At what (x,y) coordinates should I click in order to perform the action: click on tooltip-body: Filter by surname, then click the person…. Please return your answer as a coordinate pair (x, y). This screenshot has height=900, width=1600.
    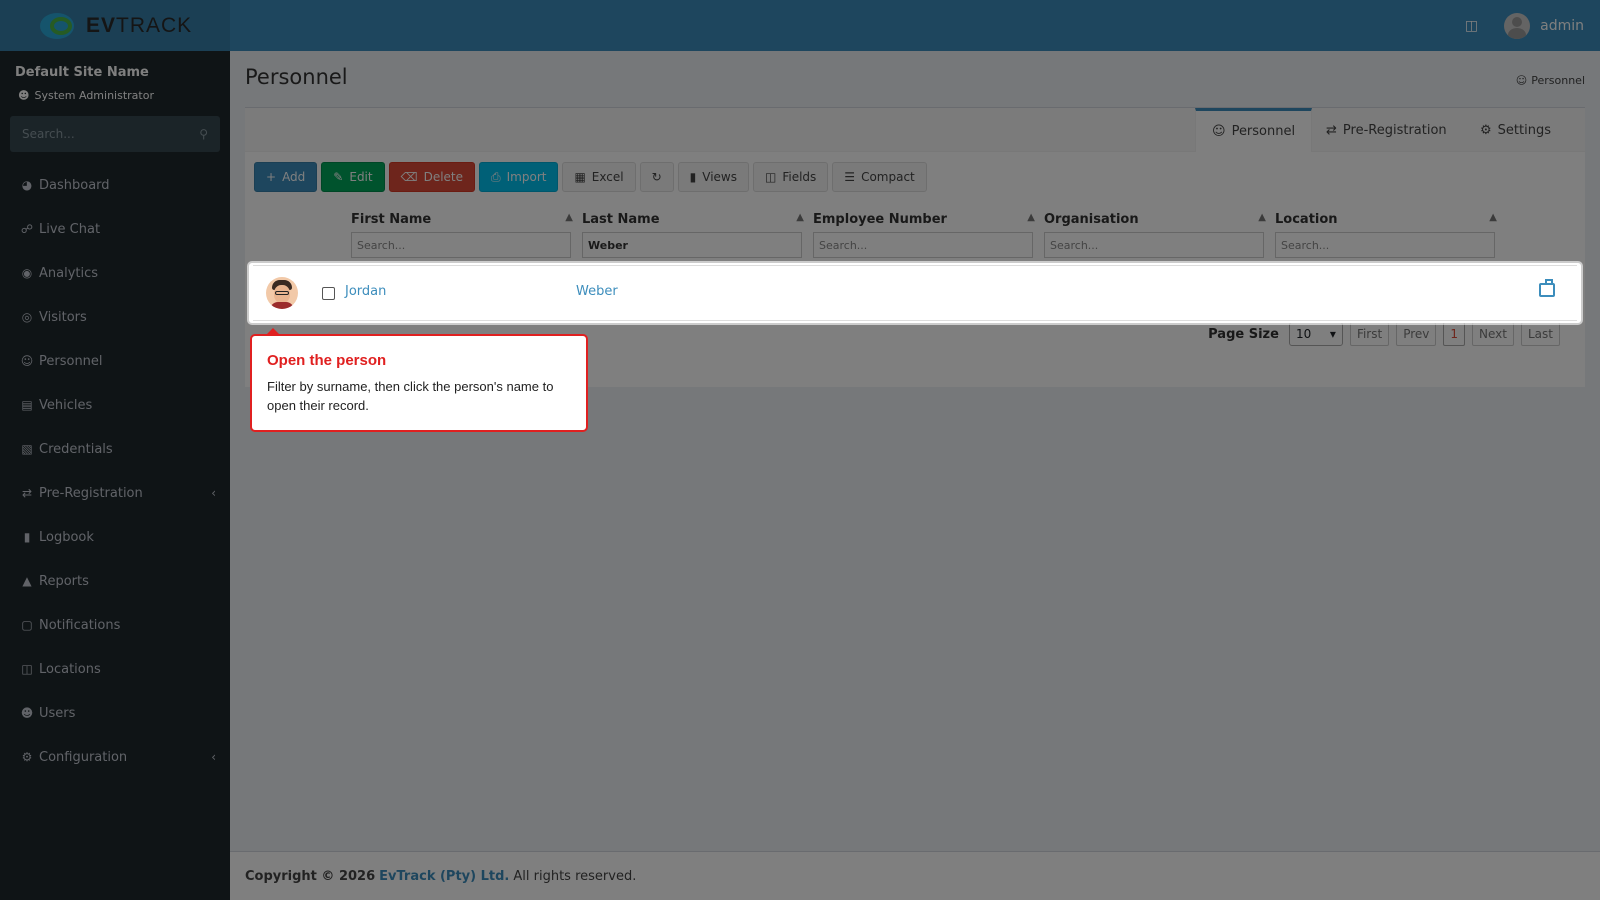
    Looking at the image, I should click on (410, 396).